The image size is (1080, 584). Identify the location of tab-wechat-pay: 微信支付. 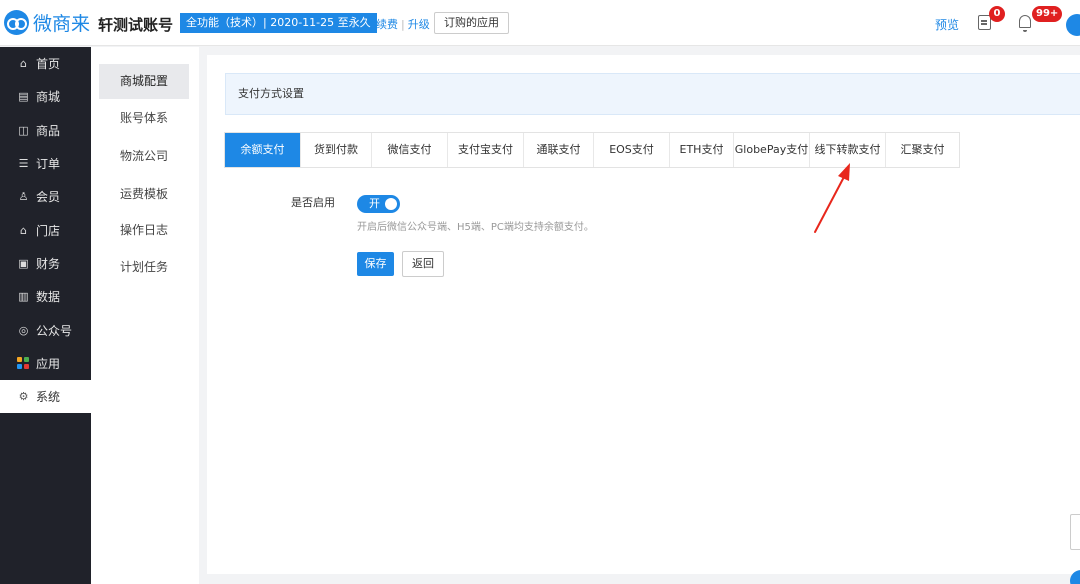
(410, 150).